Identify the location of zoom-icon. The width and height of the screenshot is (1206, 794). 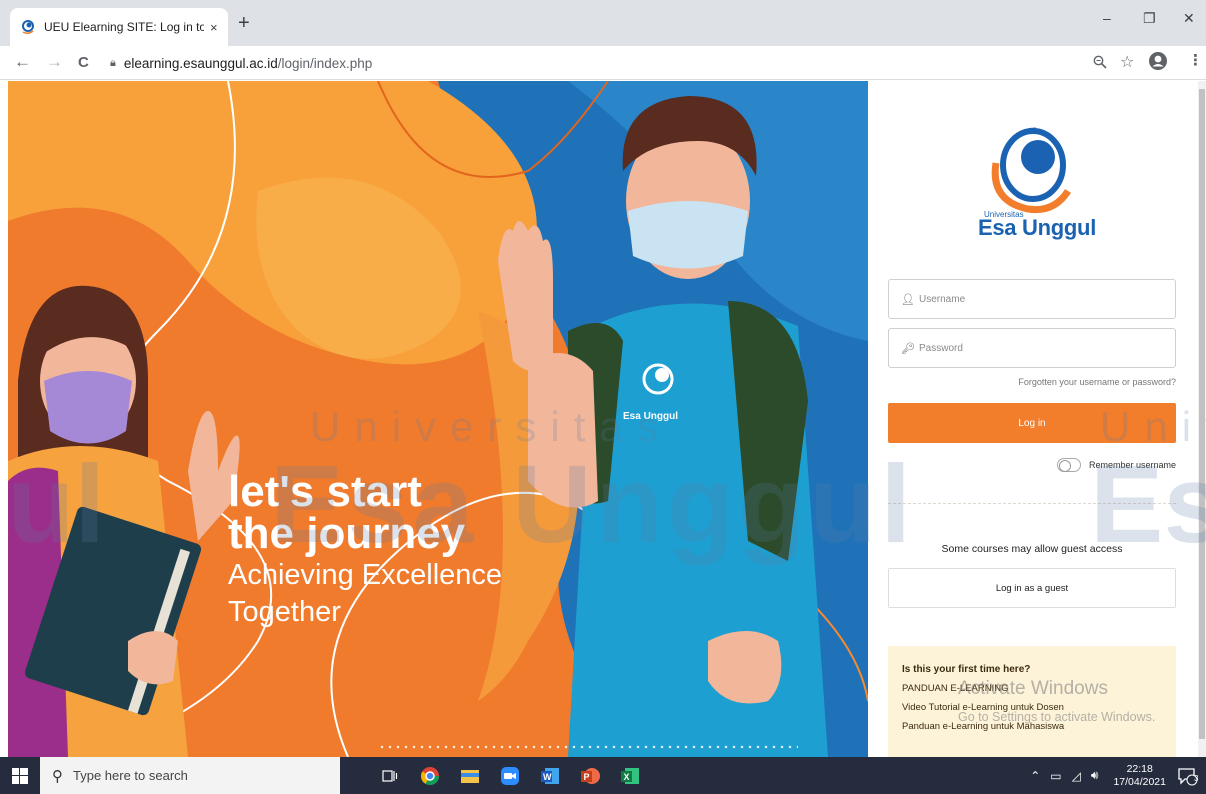
(1100, 62).